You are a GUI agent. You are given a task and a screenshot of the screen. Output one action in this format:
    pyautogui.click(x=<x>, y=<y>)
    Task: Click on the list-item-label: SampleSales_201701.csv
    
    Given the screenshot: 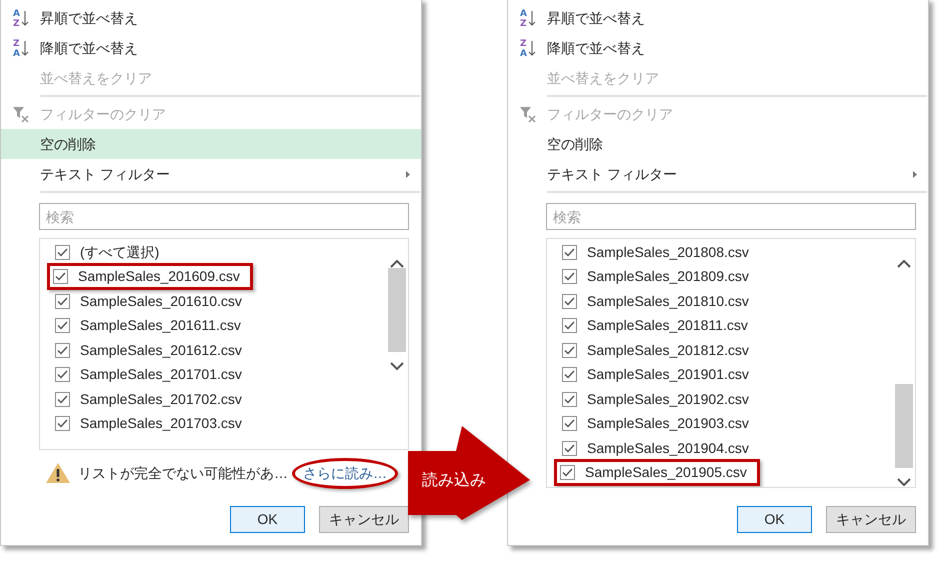 What is the action you would take?
    pyautogui.click(x=161, y=374)
    